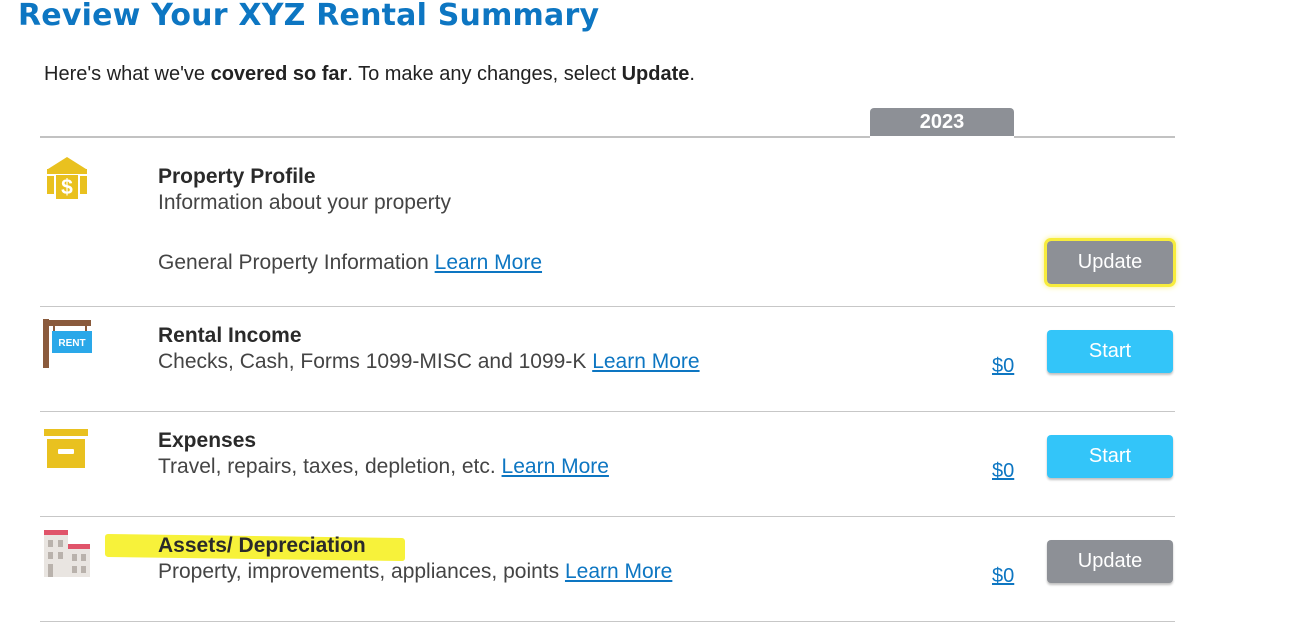 The height and width of the screenshot is (639, 1314). Describe the element at coordinates (237, 176) in the screenshot. I see `row-title: Property Profile` at that location.